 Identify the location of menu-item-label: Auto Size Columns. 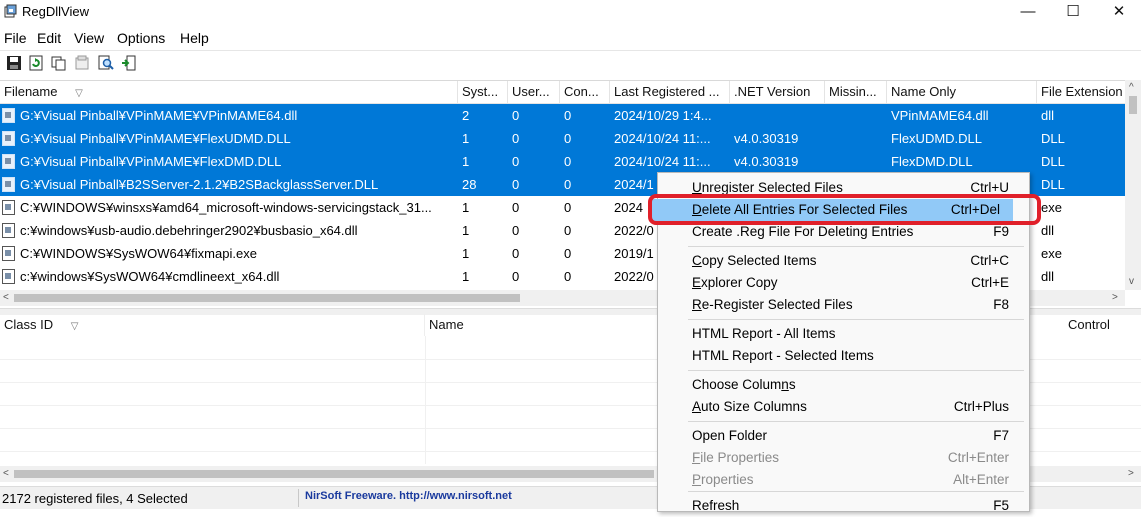
(749, 407).